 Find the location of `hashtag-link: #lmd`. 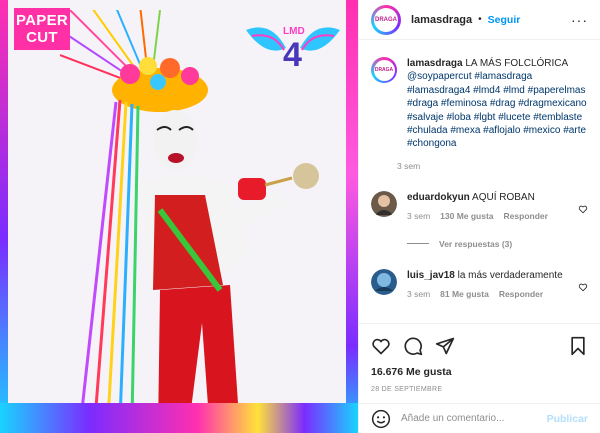

hashtag-link: #lmd is located at coordinates (514, 90).